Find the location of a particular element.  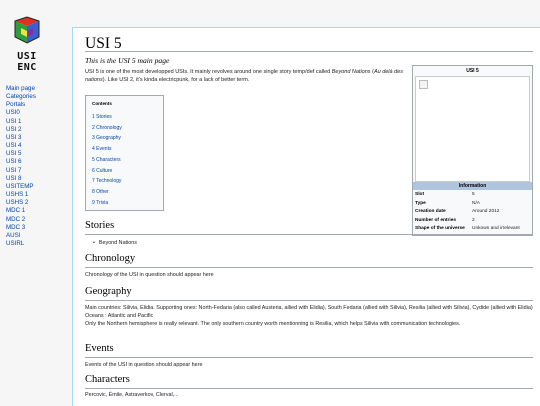

cube-logo-icon is located at coordinates (27, 30).